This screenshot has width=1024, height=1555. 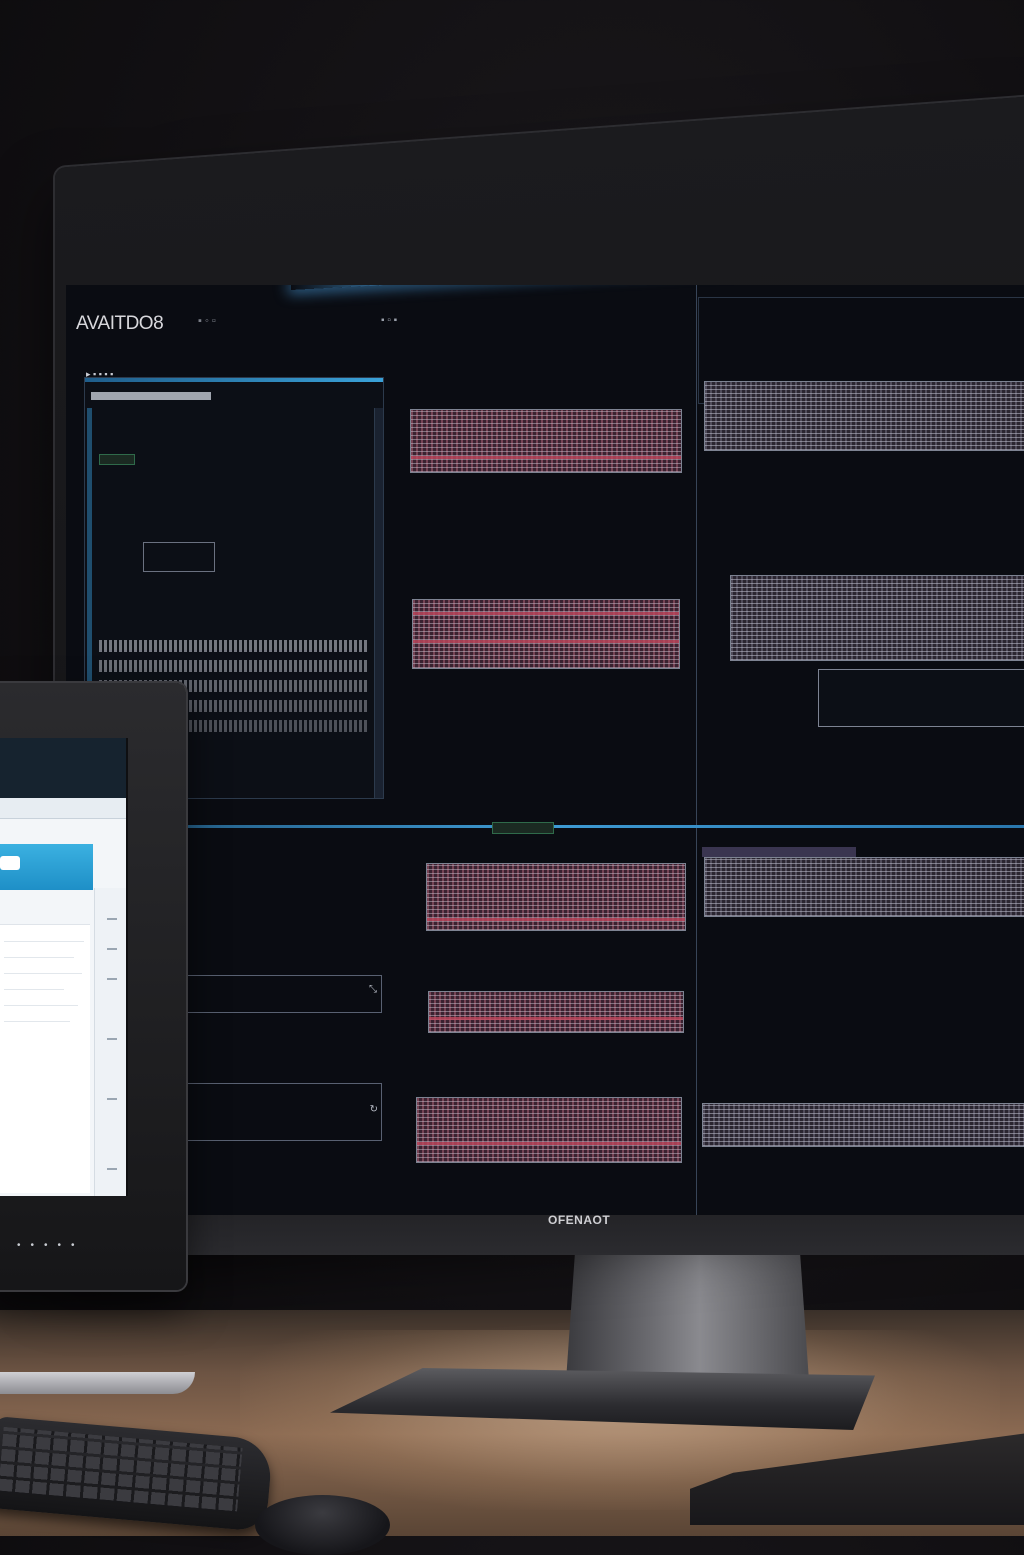 I want to click on toolbar-icons: ▪ ▫ ▪, so click(x=389, y=320).